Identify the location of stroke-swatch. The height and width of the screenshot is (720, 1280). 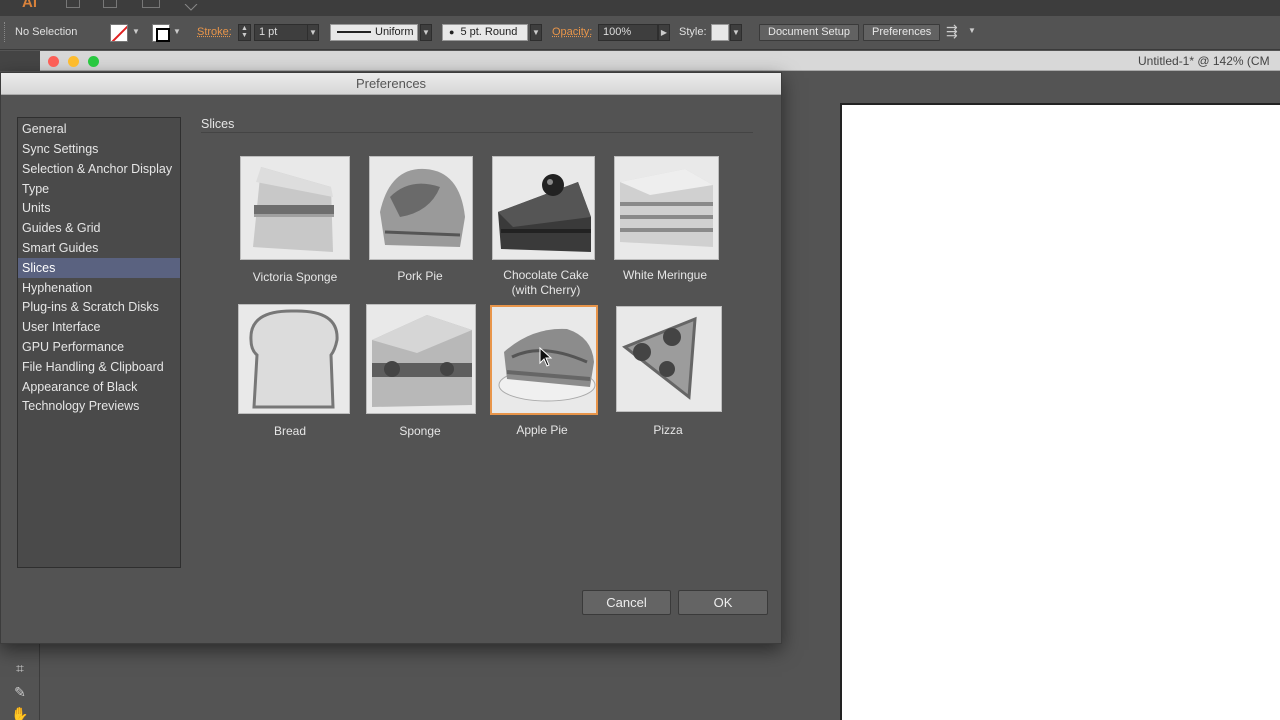
(161, 33).